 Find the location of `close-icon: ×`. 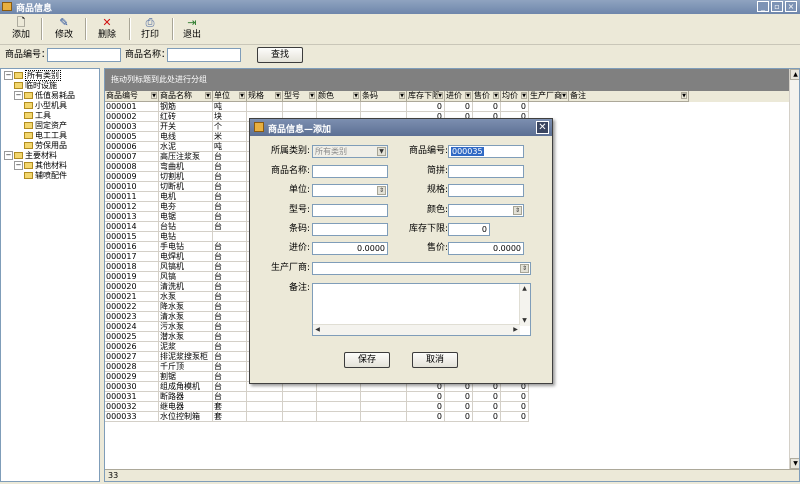

close-icon: × is located at coordinates (791, 6).